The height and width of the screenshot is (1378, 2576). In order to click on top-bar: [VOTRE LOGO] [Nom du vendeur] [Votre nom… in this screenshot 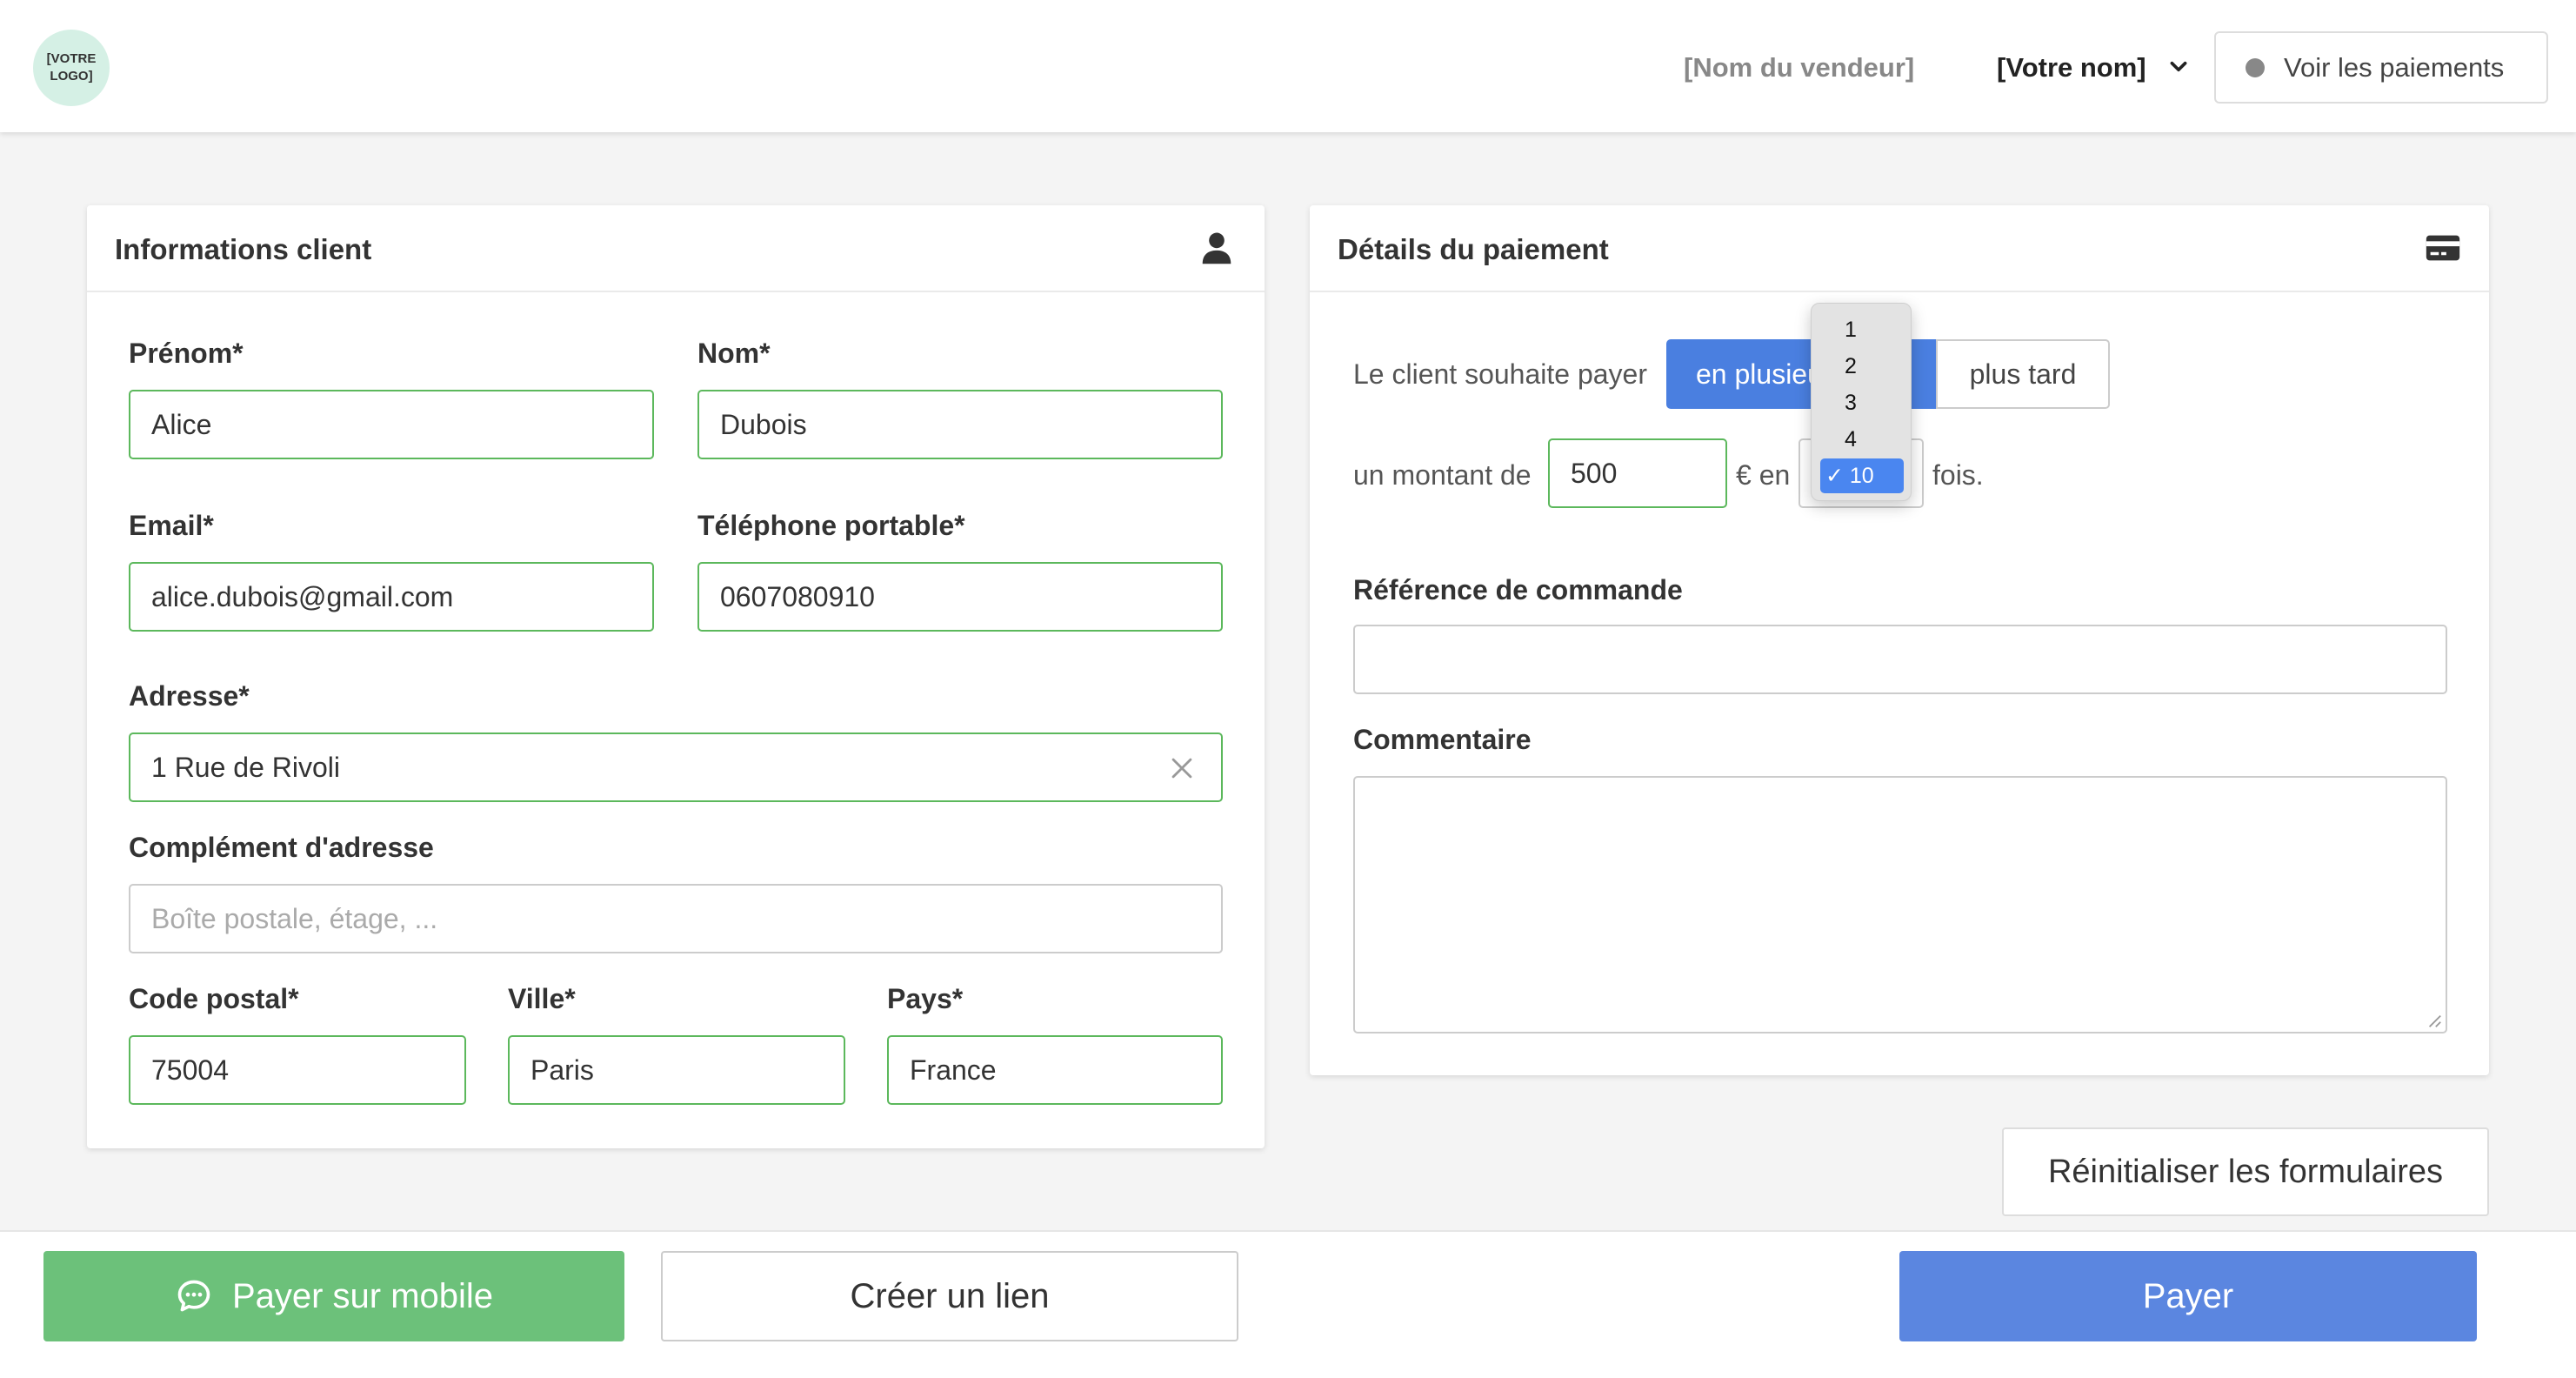, I will do `click(1288, 66)`.